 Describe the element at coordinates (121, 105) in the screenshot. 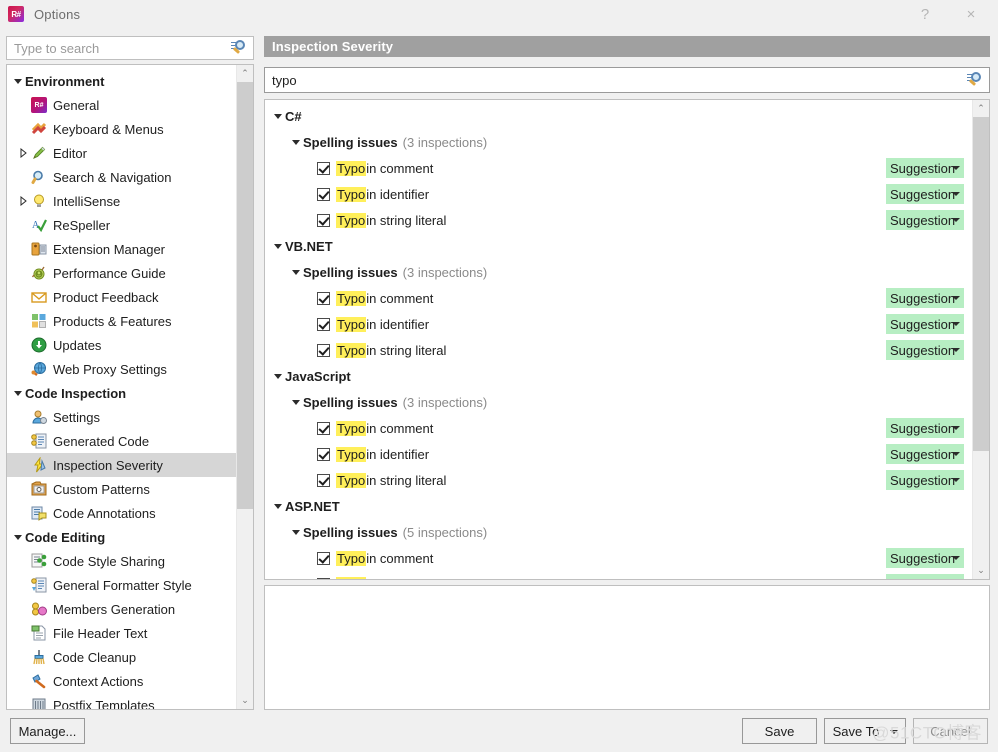

I see `sidebar-item-general: R# General` at that location.